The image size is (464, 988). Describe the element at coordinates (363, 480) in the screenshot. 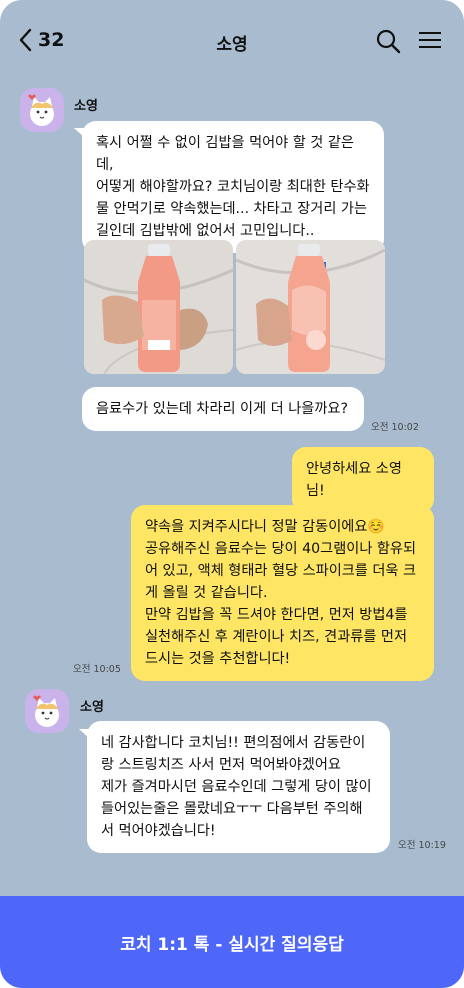

I see `coach-message-bubble: 안녕하세요 소영님!` at that location.